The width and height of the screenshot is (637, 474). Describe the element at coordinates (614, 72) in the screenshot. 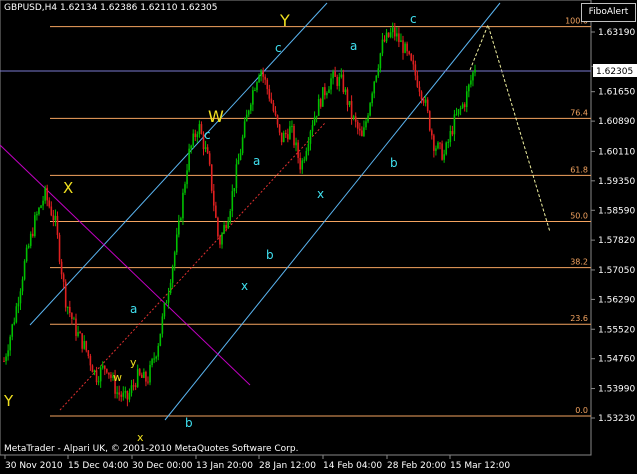

I see `current-price-label: 1.62305` at that location.